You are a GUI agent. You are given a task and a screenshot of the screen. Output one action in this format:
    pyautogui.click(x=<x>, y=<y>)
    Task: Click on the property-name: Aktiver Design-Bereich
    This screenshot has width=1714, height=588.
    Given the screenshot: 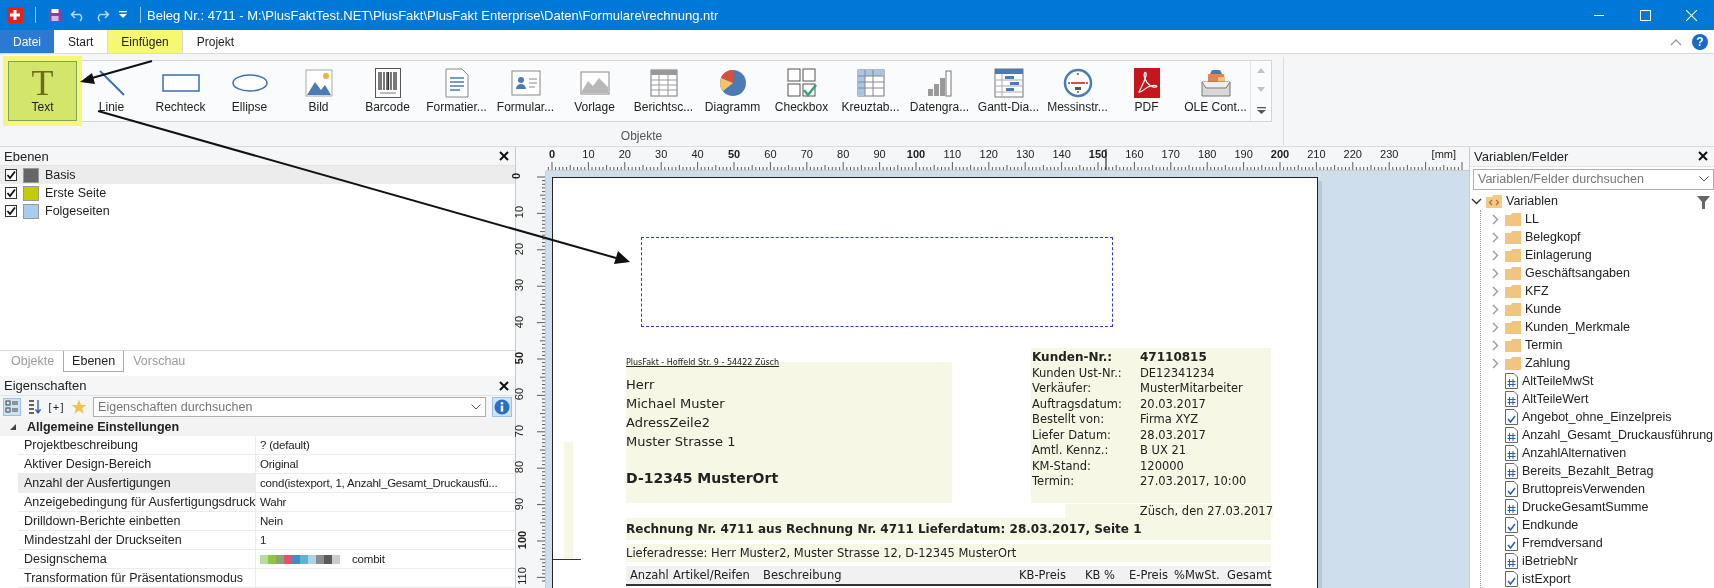 What is the action you would take?
    pyautogui.click(x=137, y=464)
    